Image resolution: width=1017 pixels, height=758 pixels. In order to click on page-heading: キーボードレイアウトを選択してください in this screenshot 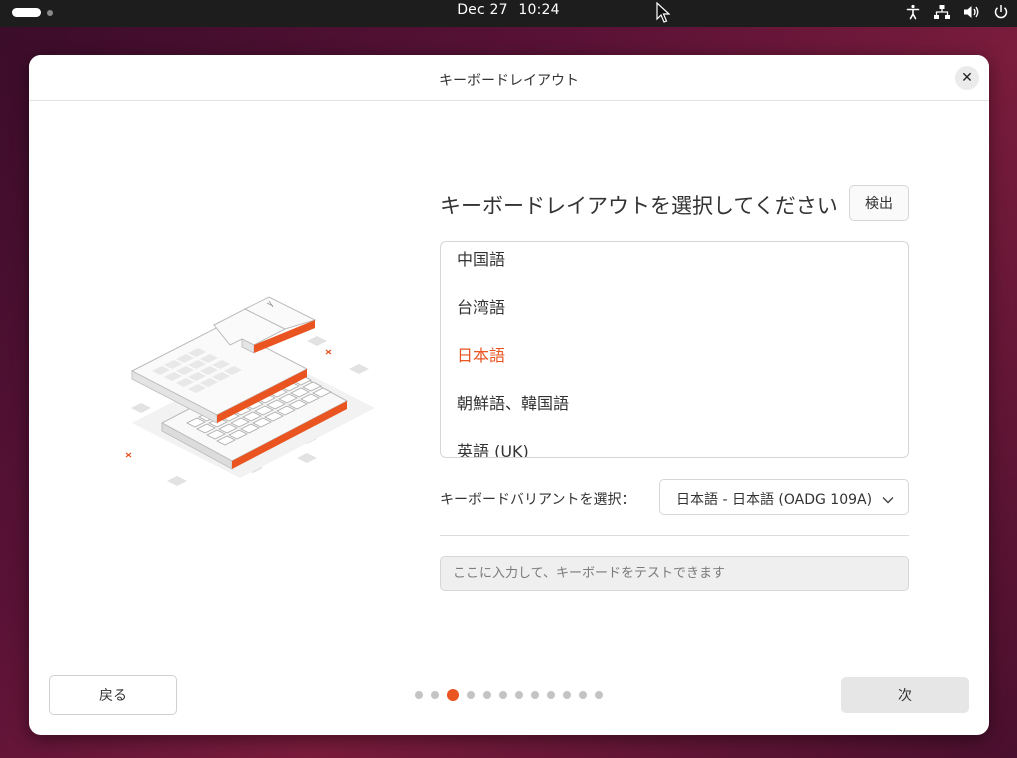, I will do `click(639, 206)`.